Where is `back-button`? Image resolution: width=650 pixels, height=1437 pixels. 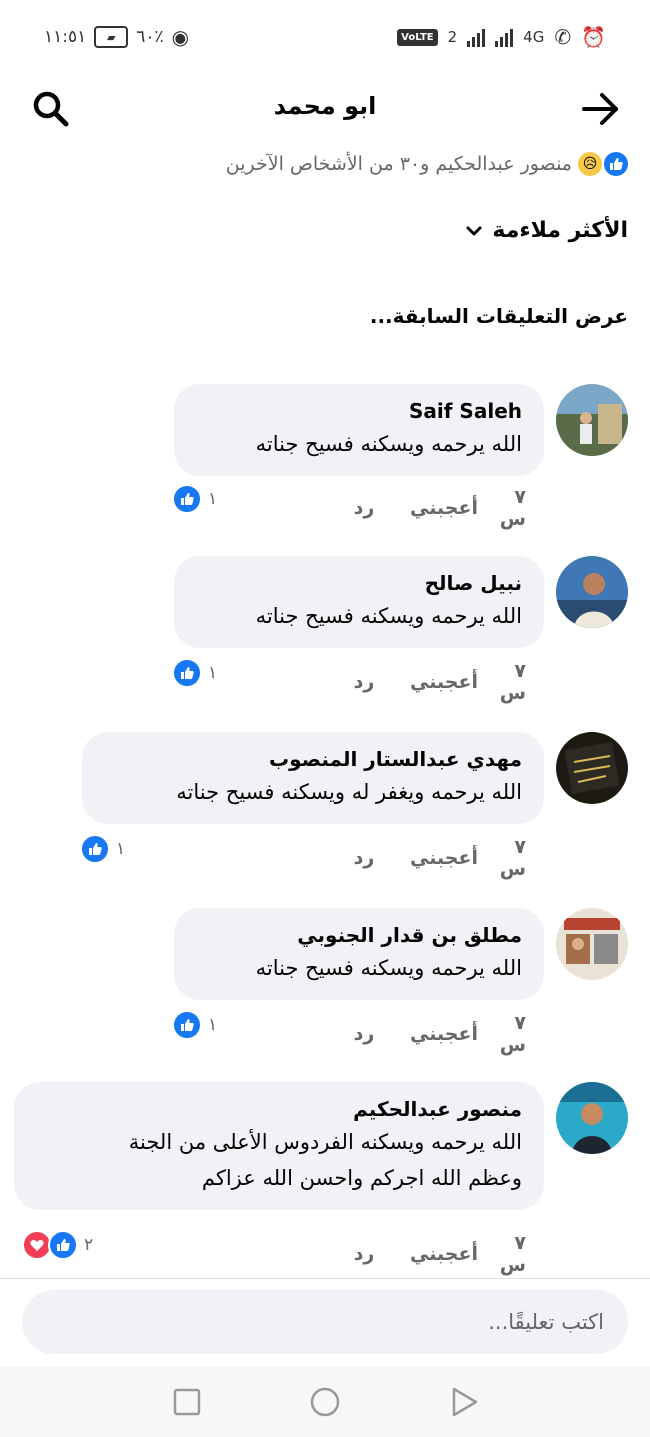
back-button is located at coordinates (601, 109).